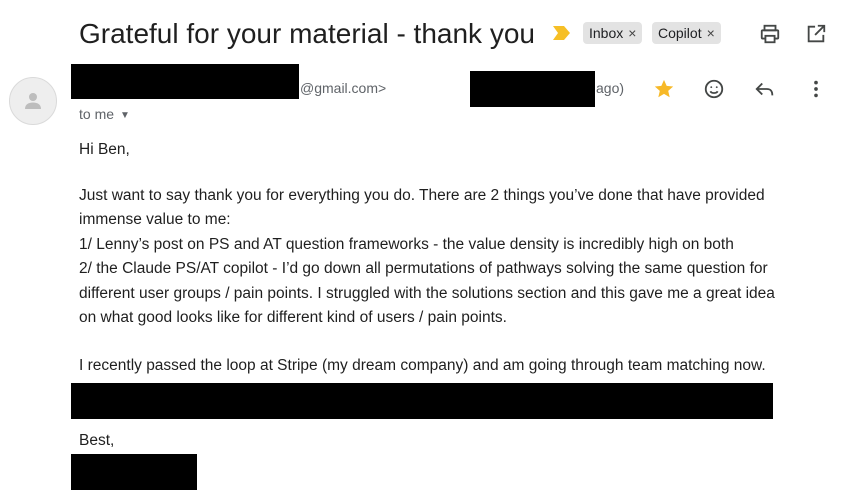 This screenshot has height=496, width=843. I want to click on caret-down-icon: ▼, so click(125, 115).